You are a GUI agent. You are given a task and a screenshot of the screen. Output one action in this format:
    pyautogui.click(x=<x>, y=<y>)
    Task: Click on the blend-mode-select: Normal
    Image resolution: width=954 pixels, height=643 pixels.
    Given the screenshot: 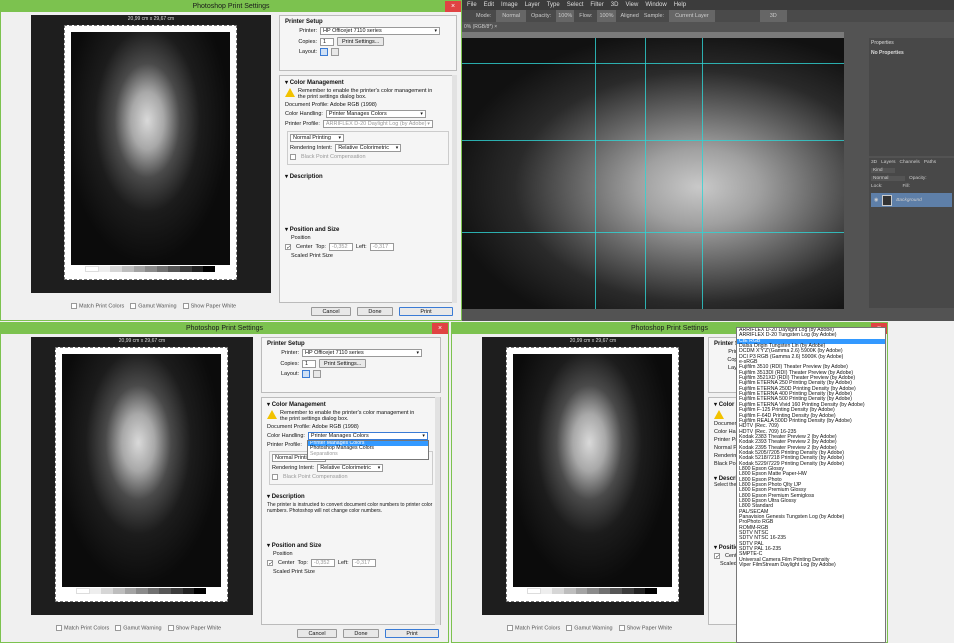 What is the action you would take?
    pyautogui.click(x=888, y=178)
    